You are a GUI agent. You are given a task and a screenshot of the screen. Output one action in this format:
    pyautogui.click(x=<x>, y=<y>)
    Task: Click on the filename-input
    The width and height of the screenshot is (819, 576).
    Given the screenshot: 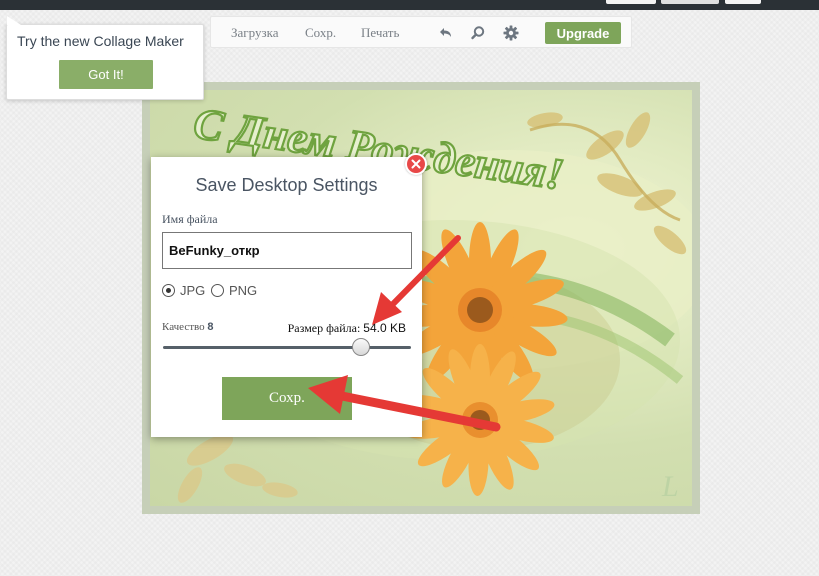 What is the action you would take?
    pyautogui.click(x=287, y=250)
    